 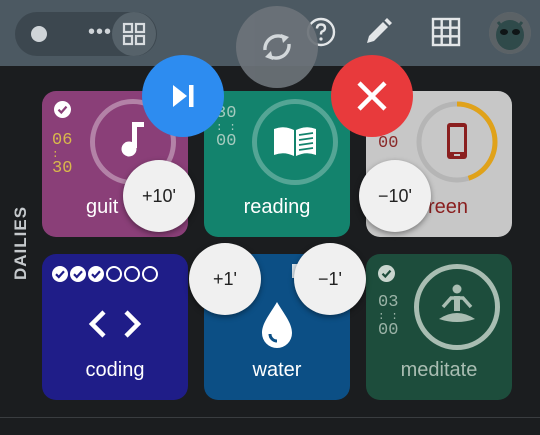 What do you see at coordinates (62, 154) in the screenshot?
I see `timer: 06 : 30` at bounding box center [62, 154].